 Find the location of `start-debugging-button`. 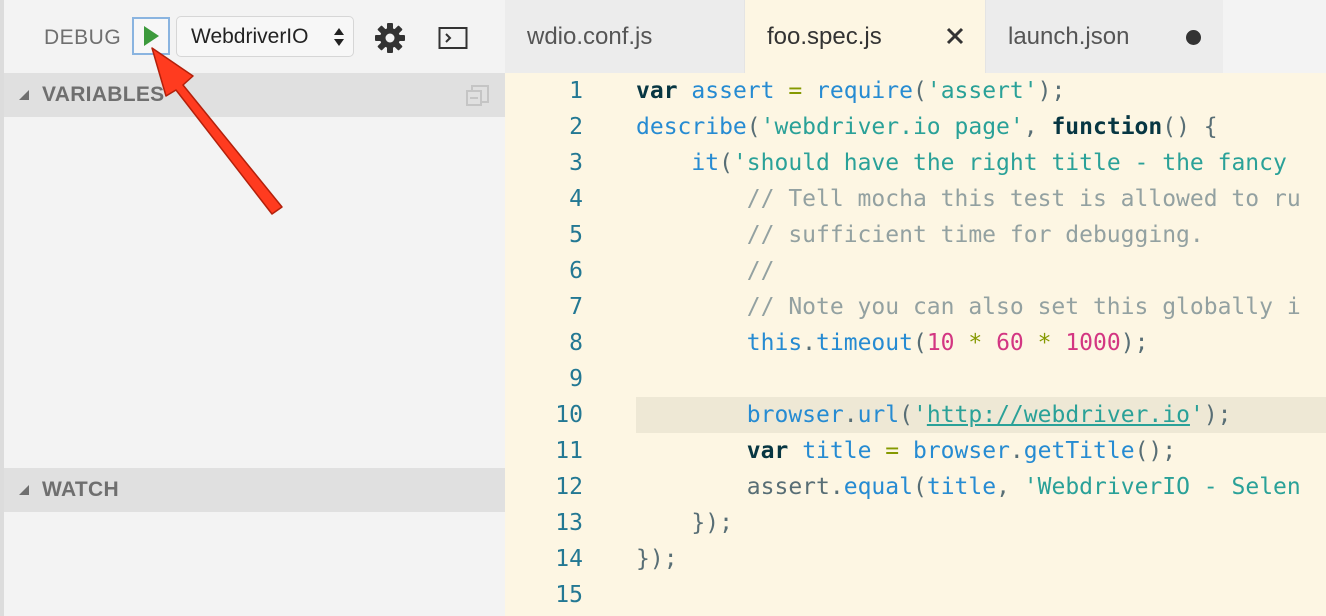

start-debugging-button is located at coordinates (151, 36).